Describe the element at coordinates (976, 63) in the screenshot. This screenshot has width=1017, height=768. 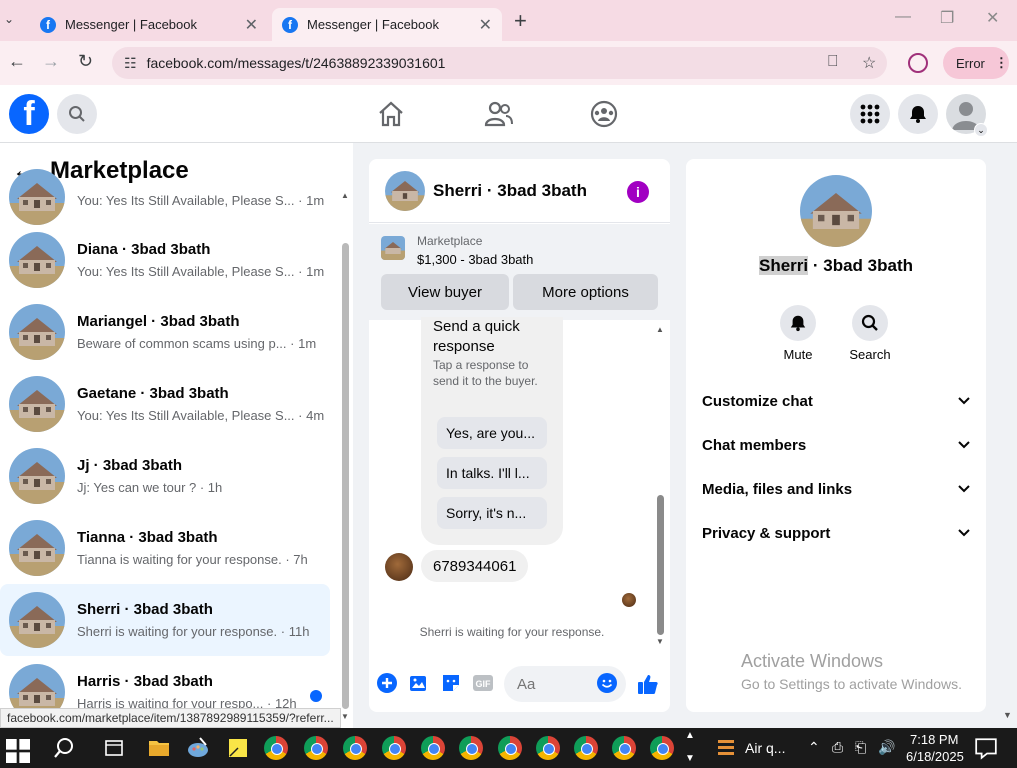
I see `error-button: Error ⋮` at that location.